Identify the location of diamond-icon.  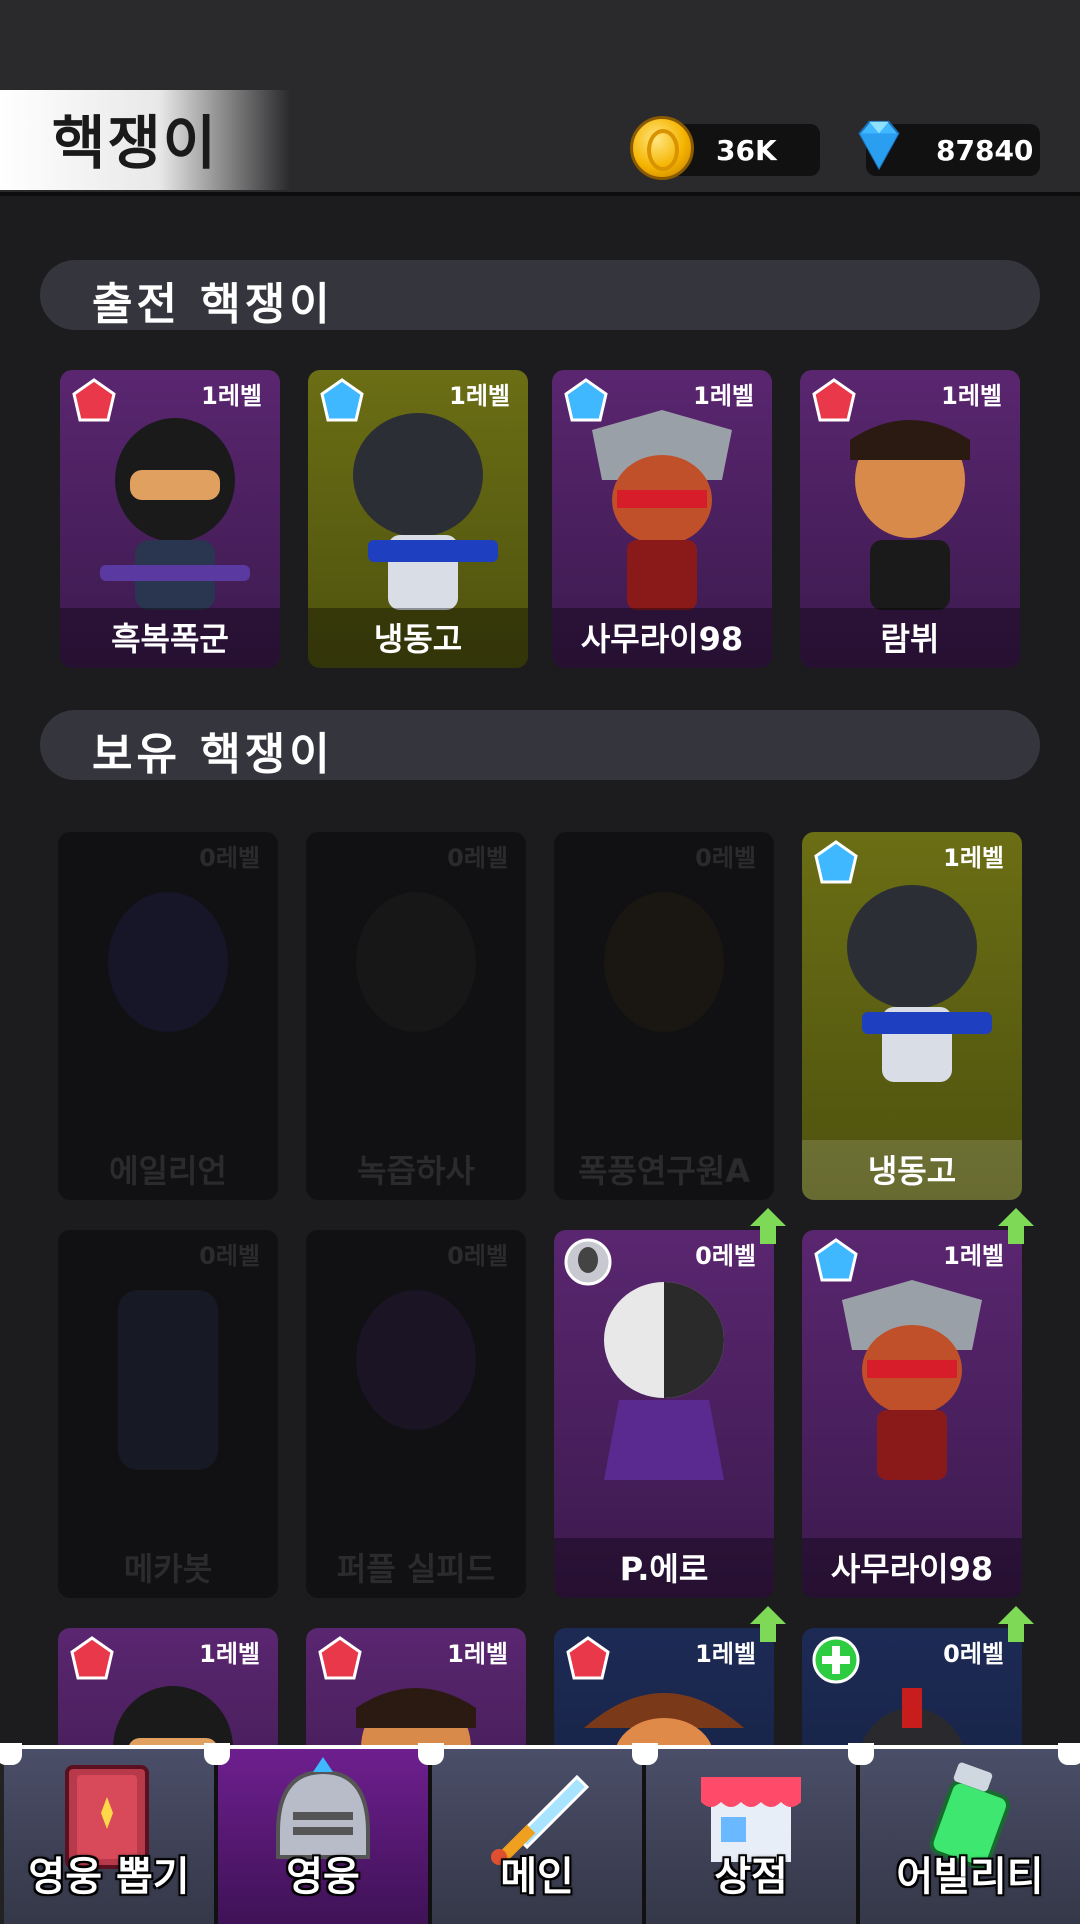
(879, 145).